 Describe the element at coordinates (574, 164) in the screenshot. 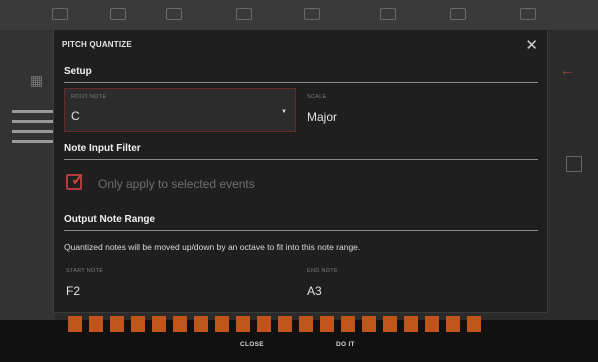

I see `background-box-icon` at that location.